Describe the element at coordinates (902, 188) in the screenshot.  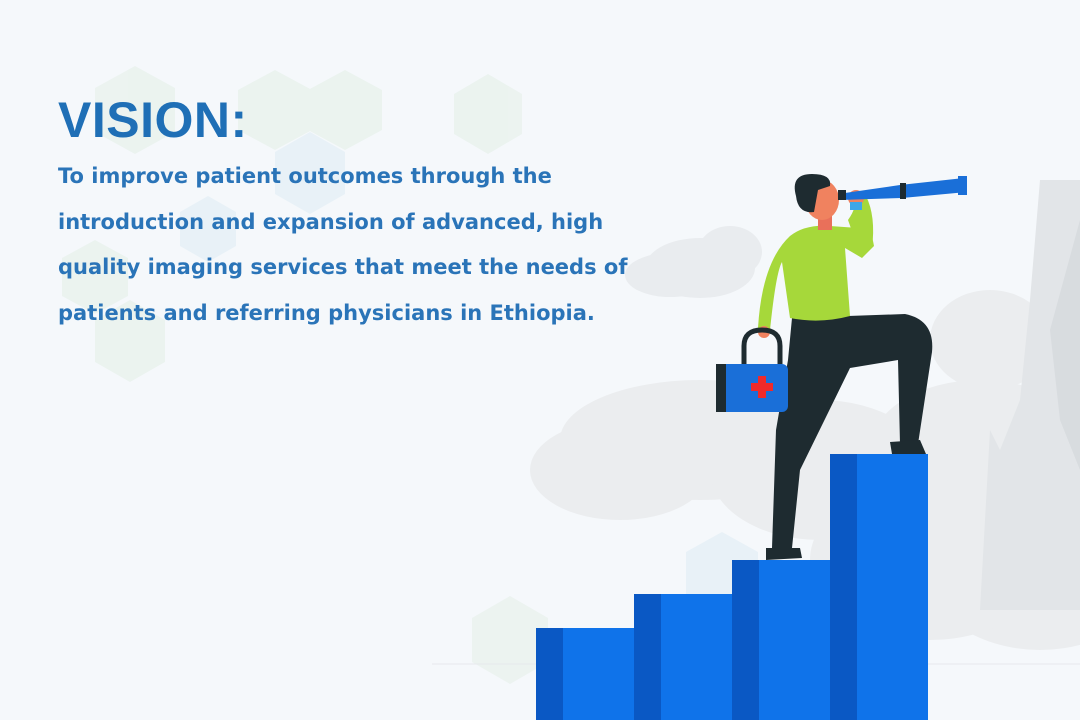
I see `telescope-icon` at that location.